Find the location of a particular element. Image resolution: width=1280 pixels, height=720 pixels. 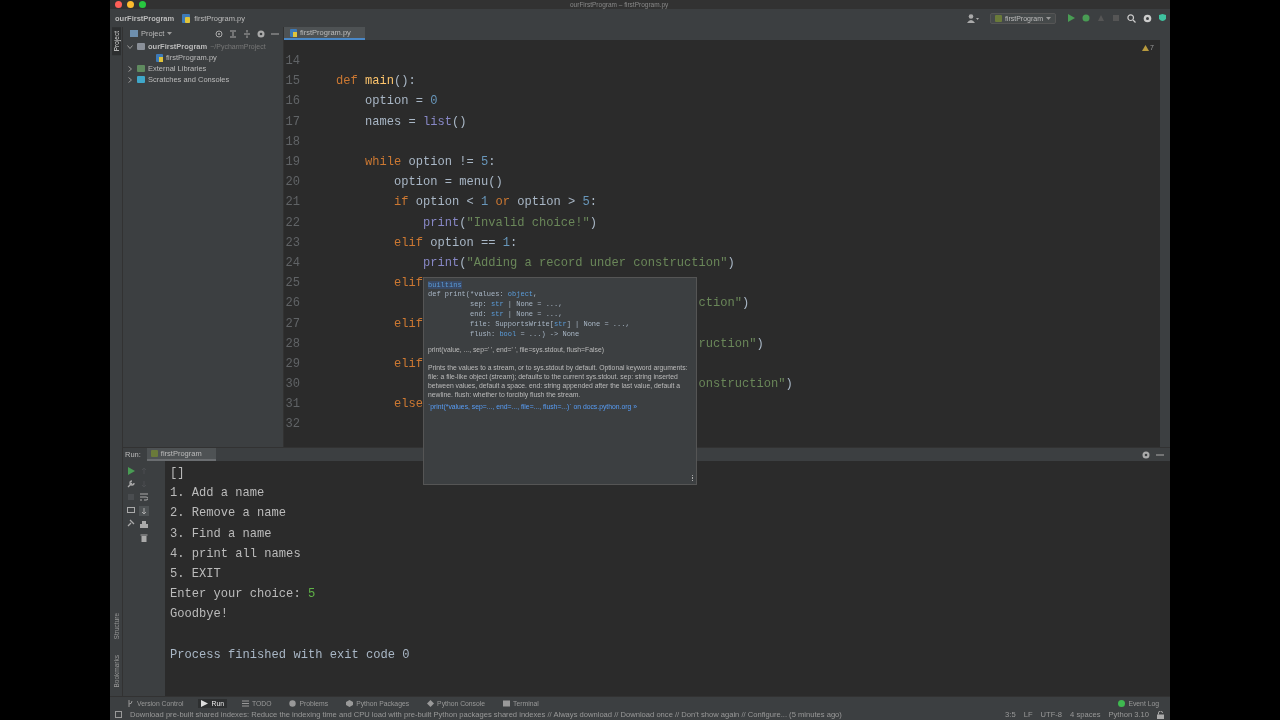

line-number: 32 is located at coordinates (292, 424).